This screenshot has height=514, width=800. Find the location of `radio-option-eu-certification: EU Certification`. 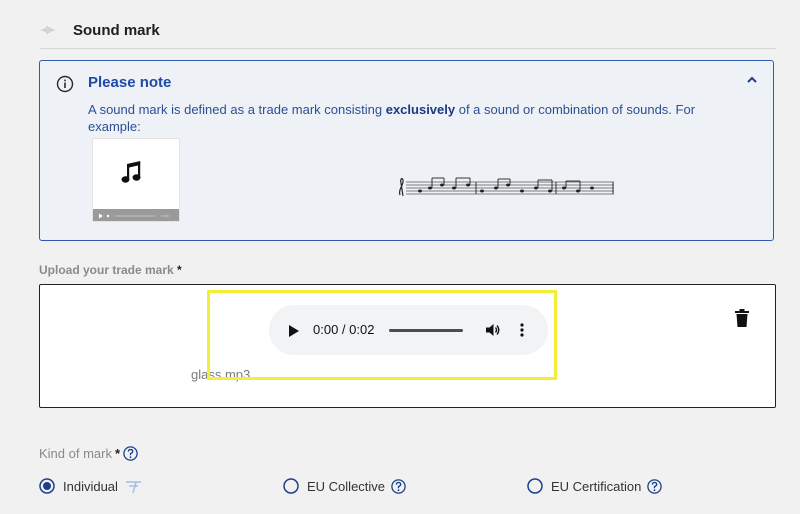

radio-option-eu-certification: EU Certification is located at coordinates (595, 486).